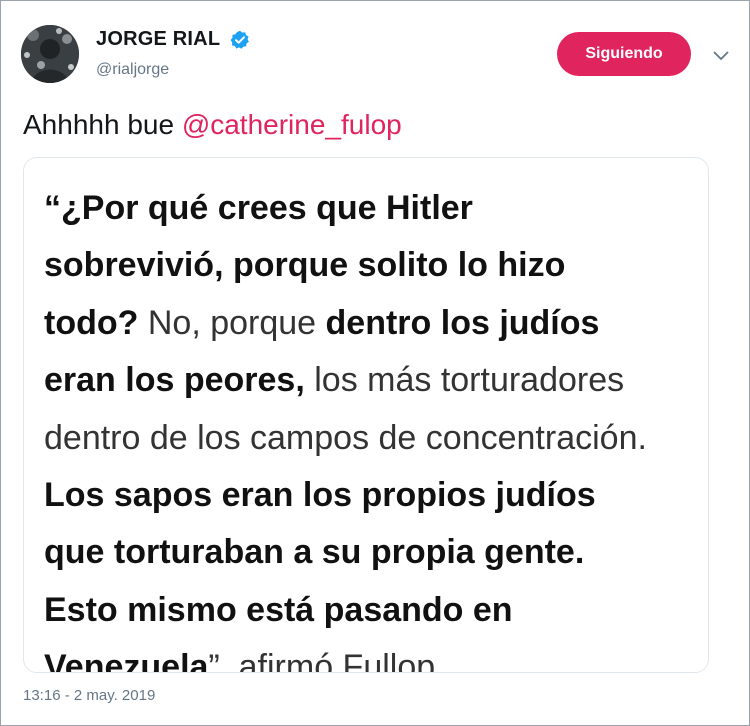  Describe the element at coordinates (174, 380) in the screenshot. I see `quote-line-segment: eran los peores,` at that location.